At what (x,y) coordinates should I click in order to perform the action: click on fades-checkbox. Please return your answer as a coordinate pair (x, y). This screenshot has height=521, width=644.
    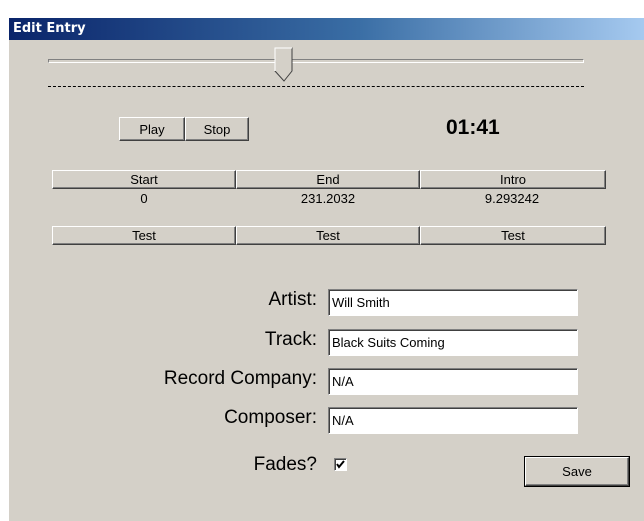
    Looking at the image, I should click on (340, 464).